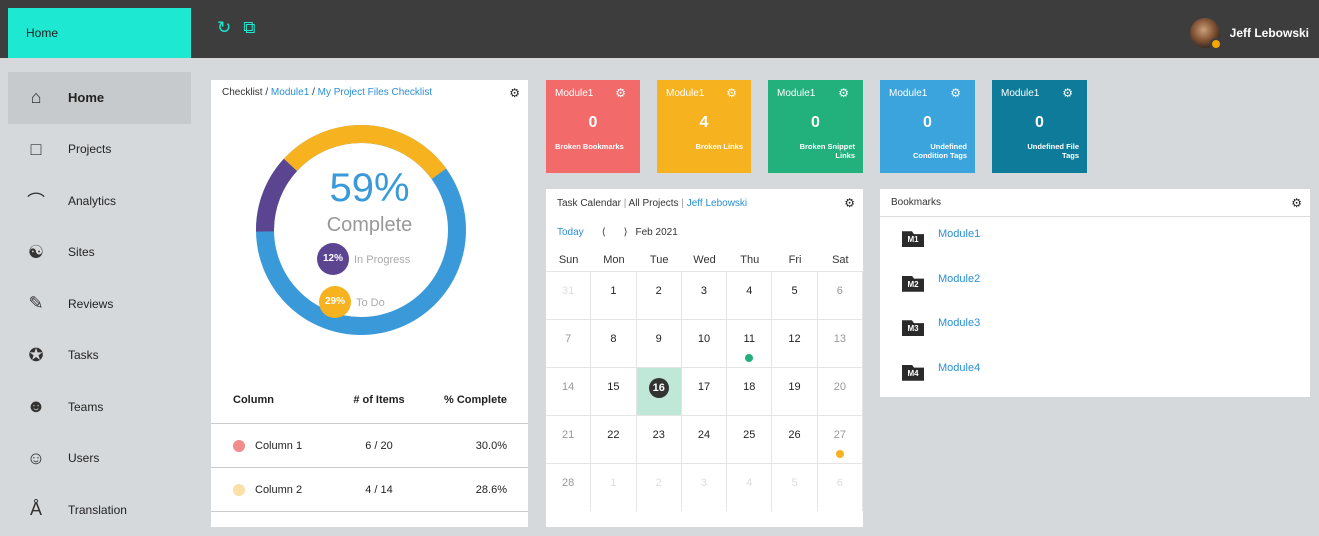 The width and height of the screenshot is (1319, 536). Describe the element at coordinates (659, 439) in the screenshot. I see `calendar-day: 23` at that location.